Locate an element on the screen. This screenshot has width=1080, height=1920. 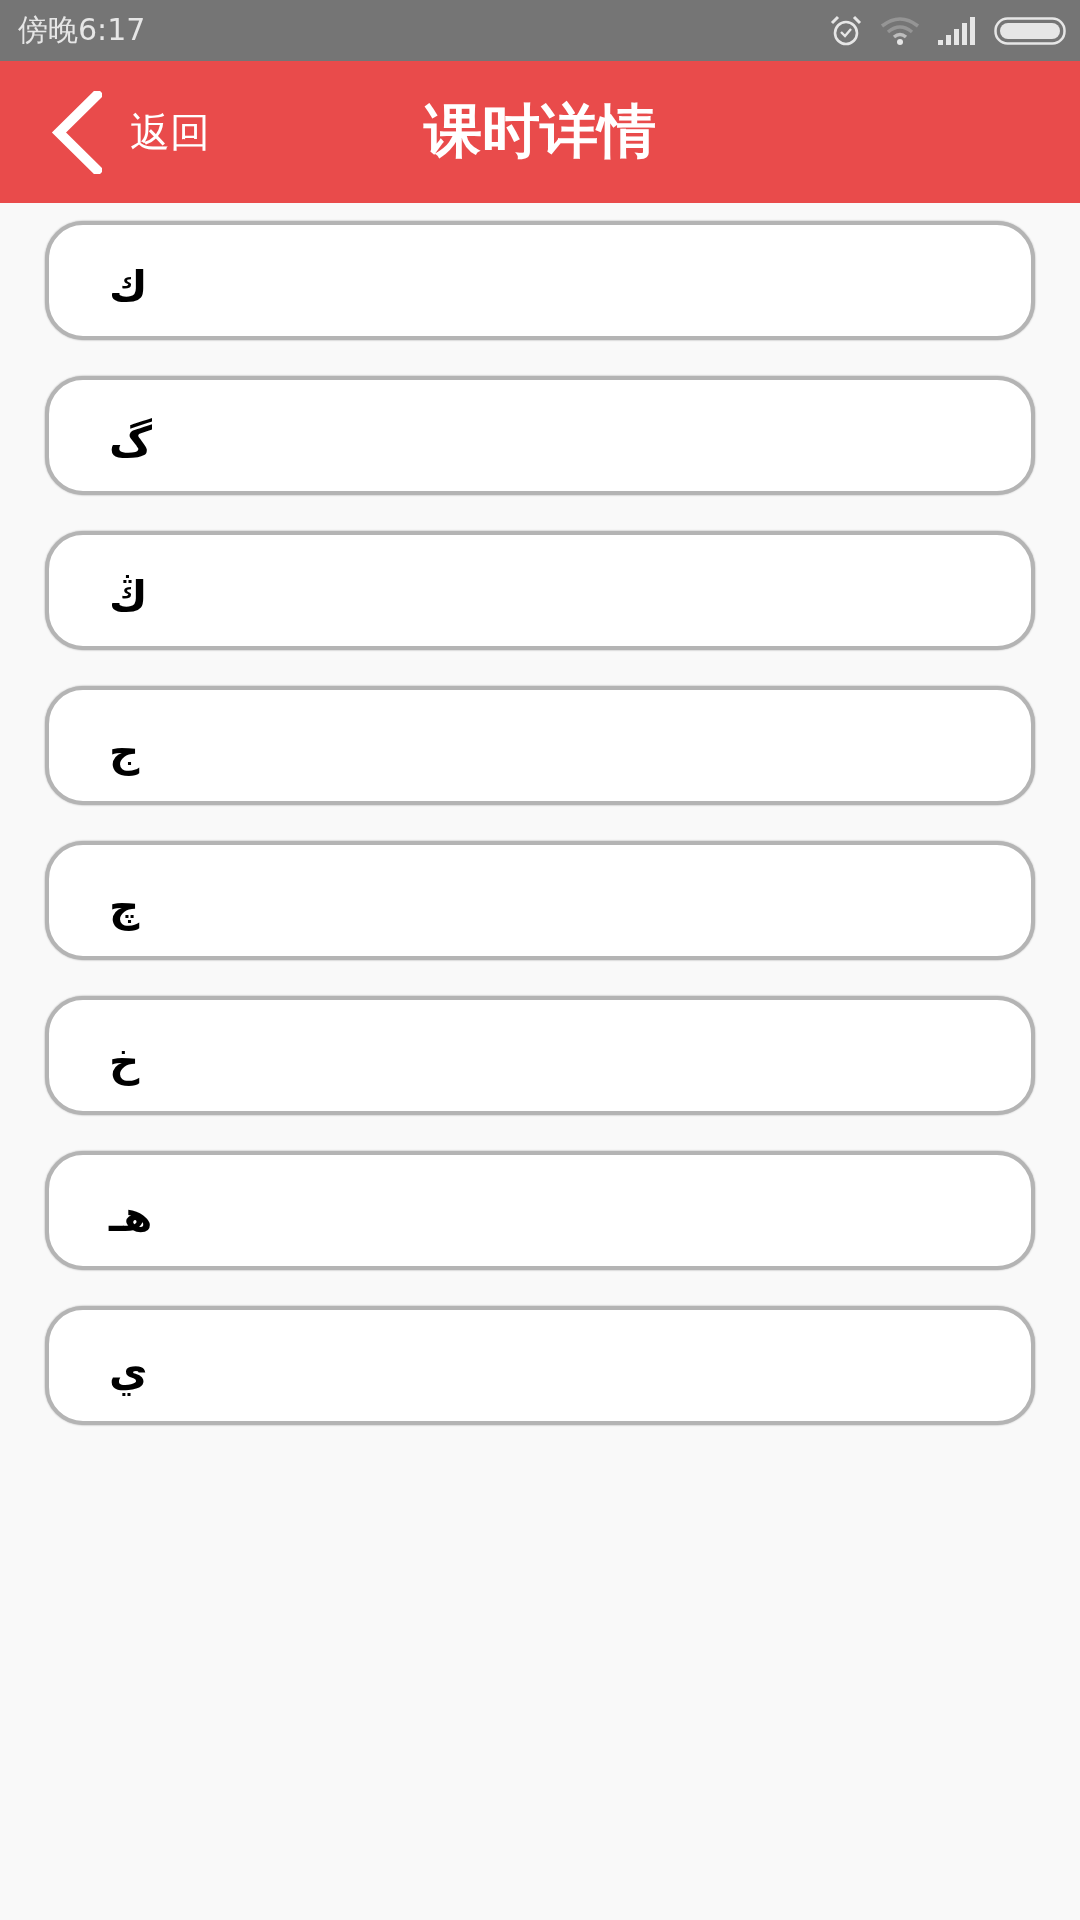
battery-icon is located at coordinates (1030, 30).